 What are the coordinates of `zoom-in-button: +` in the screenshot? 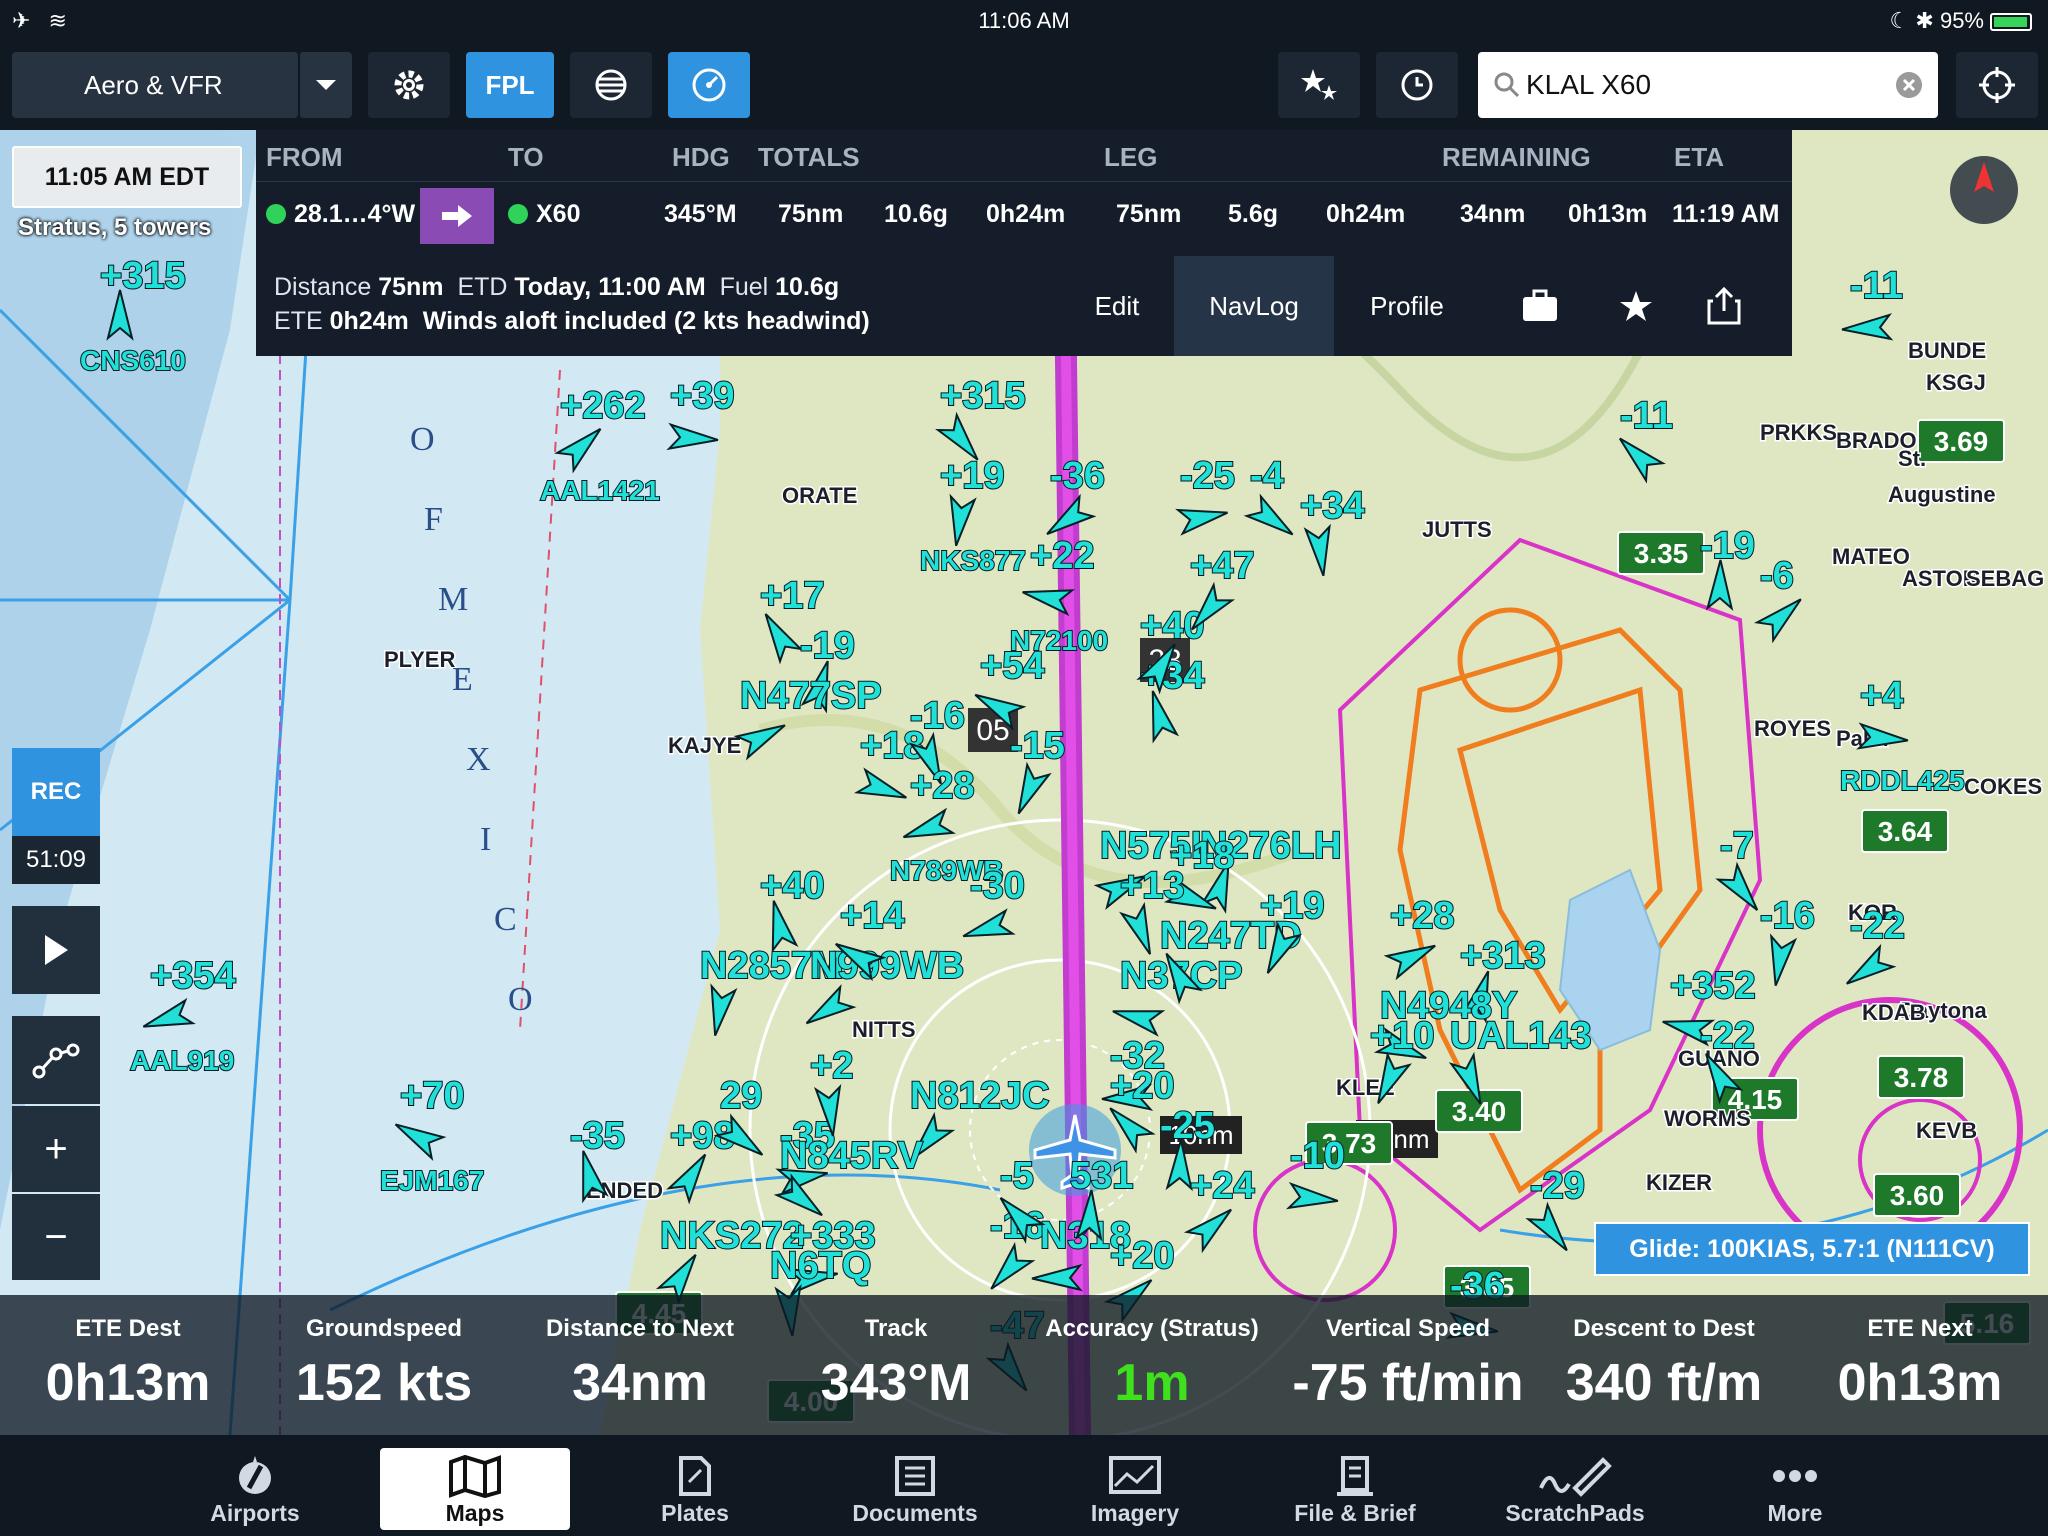 It's located at (56, 1149).